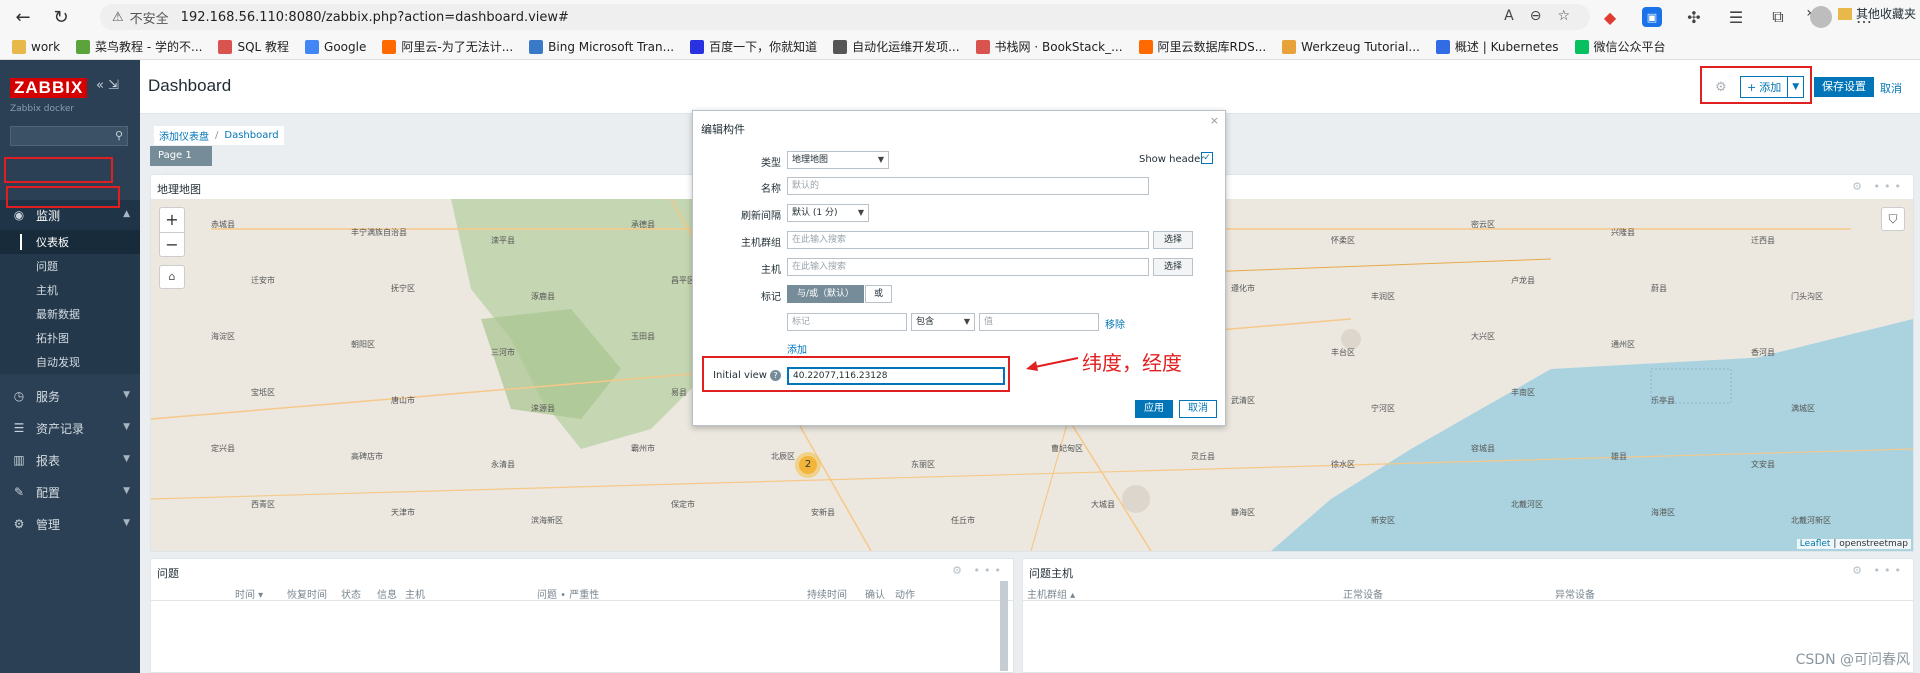  What do you see at coordinates (70, 460) in the screenshot?
I see `menu-item-reports: ▥ 报表 ▼` at bounding box center [70, 460].